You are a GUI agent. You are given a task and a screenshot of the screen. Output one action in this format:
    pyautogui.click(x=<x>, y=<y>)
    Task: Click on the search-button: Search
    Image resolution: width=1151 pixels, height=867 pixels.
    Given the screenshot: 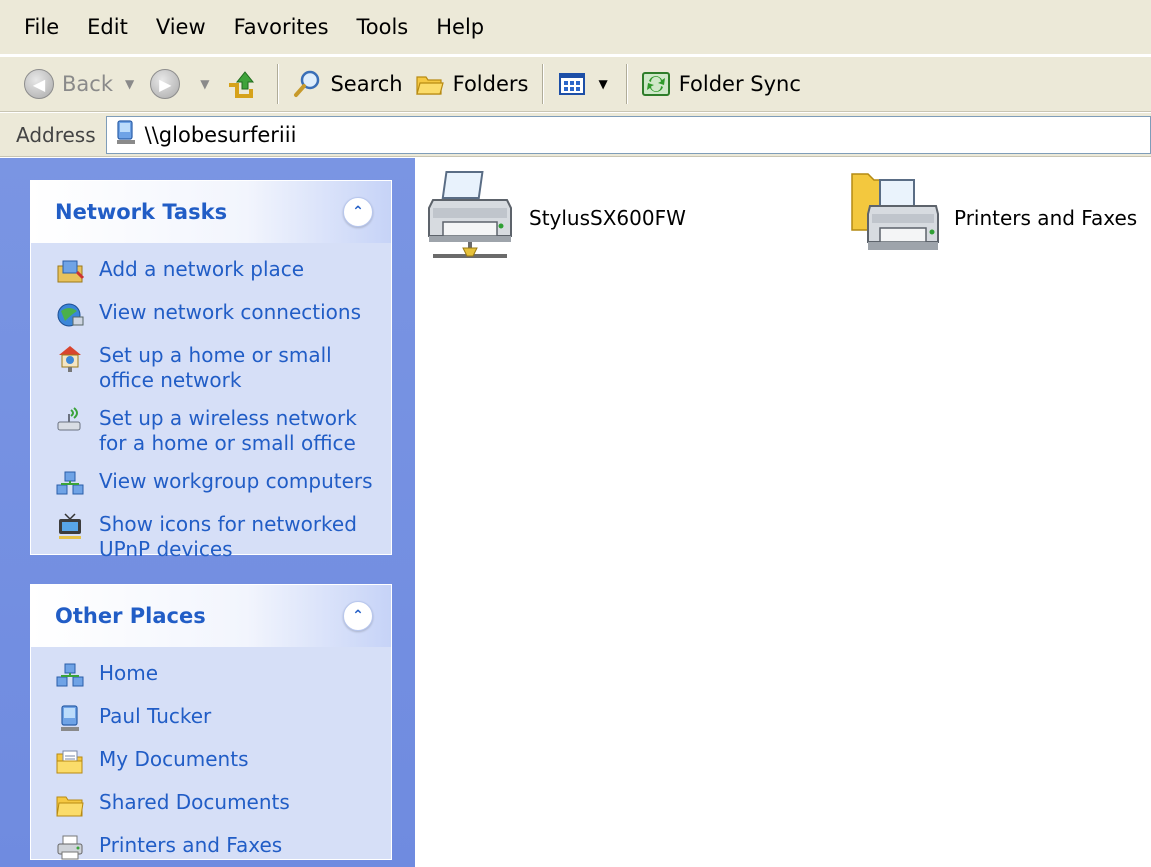 What is the action you would take?
    pyautogui.click(x=347, y=84)
    